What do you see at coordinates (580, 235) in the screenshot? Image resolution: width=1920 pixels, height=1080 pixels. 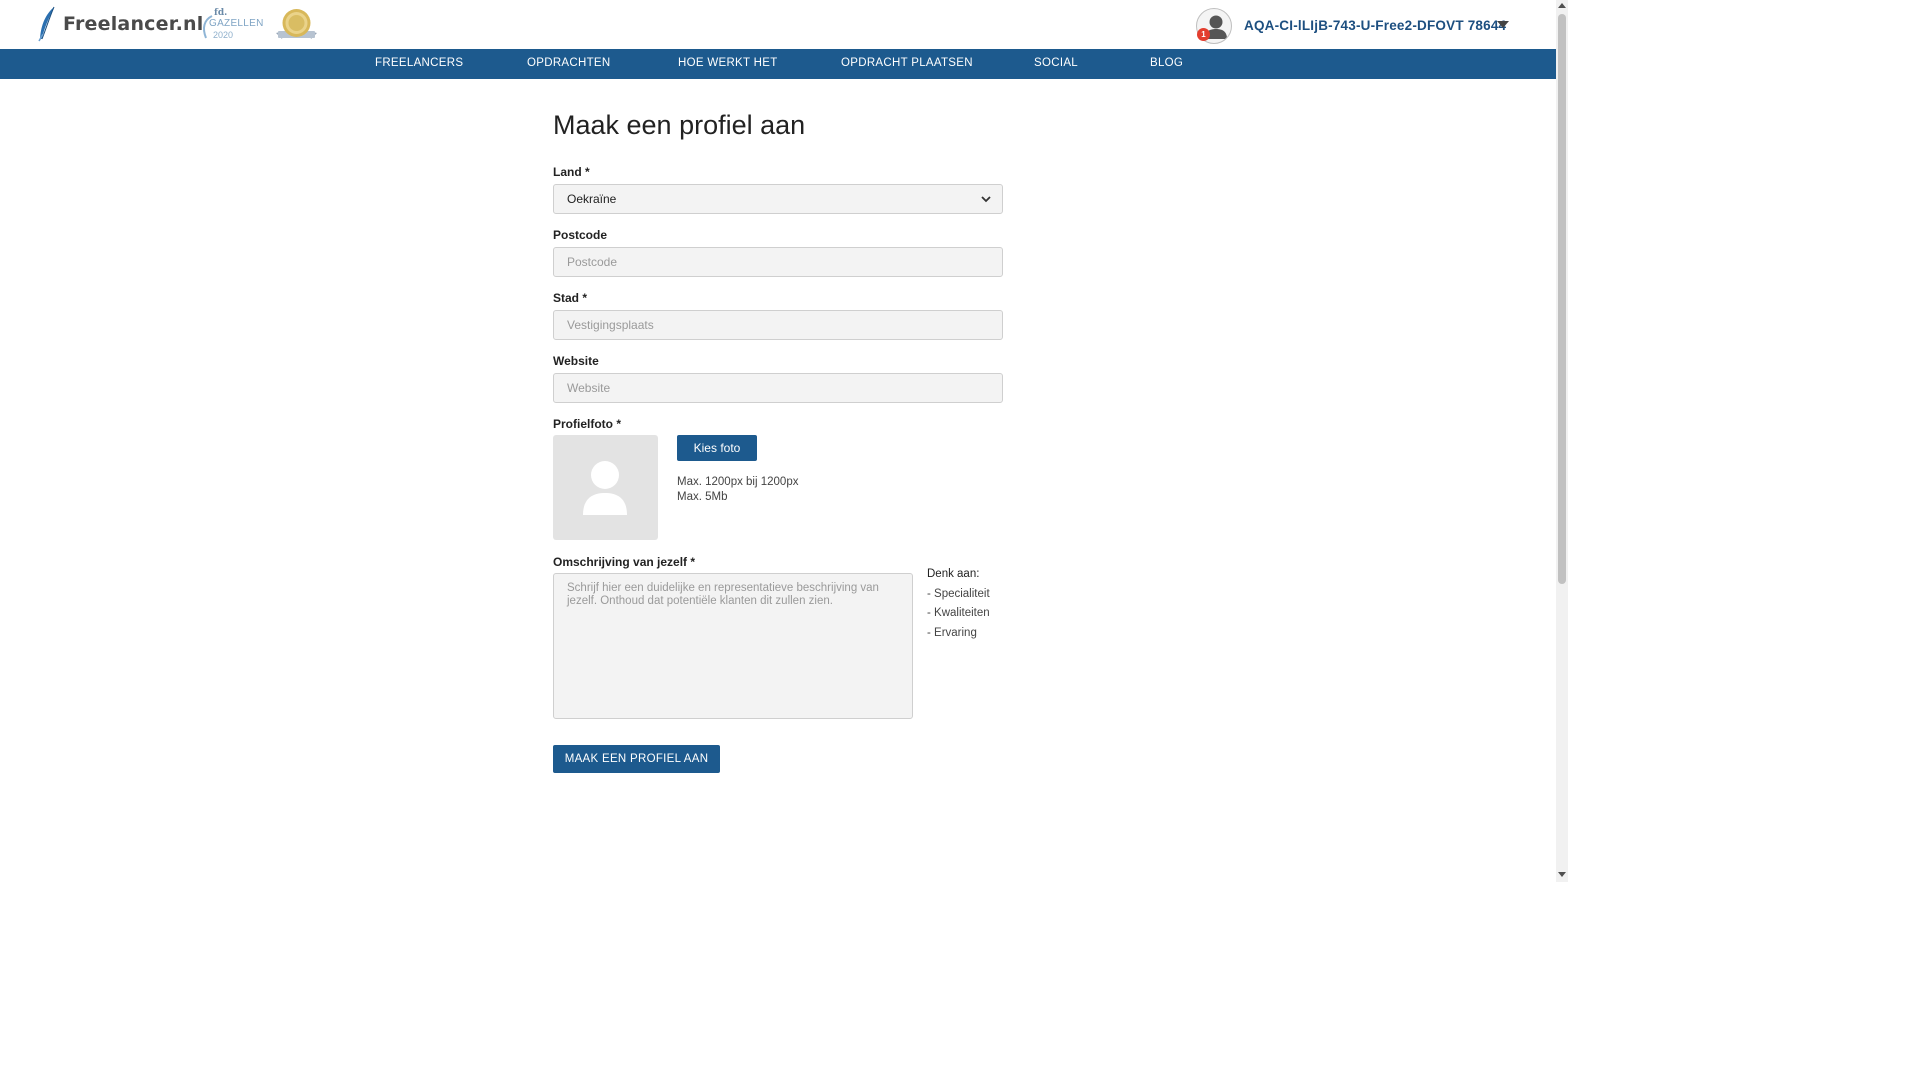 I see `postcode-label: Postcode` at bounding box center [580, 235].